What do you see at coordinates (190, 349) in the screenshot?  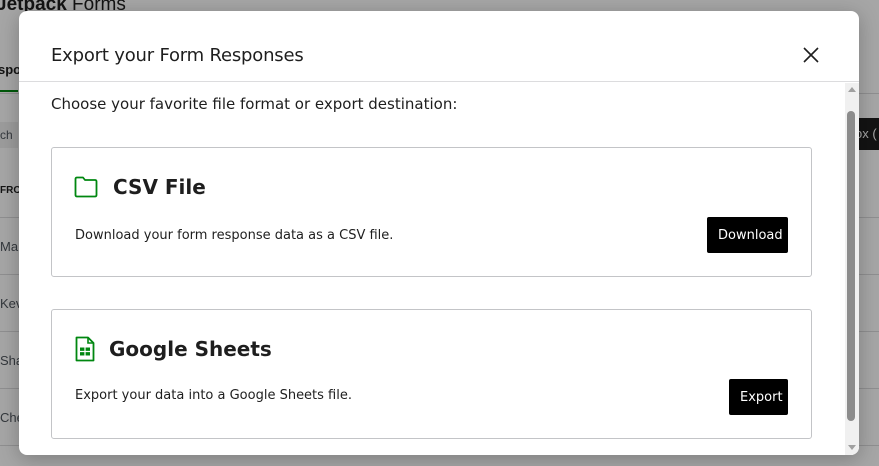 I see `google-sheets-card-title: Google Sheets` at bounding box center [190, 349].